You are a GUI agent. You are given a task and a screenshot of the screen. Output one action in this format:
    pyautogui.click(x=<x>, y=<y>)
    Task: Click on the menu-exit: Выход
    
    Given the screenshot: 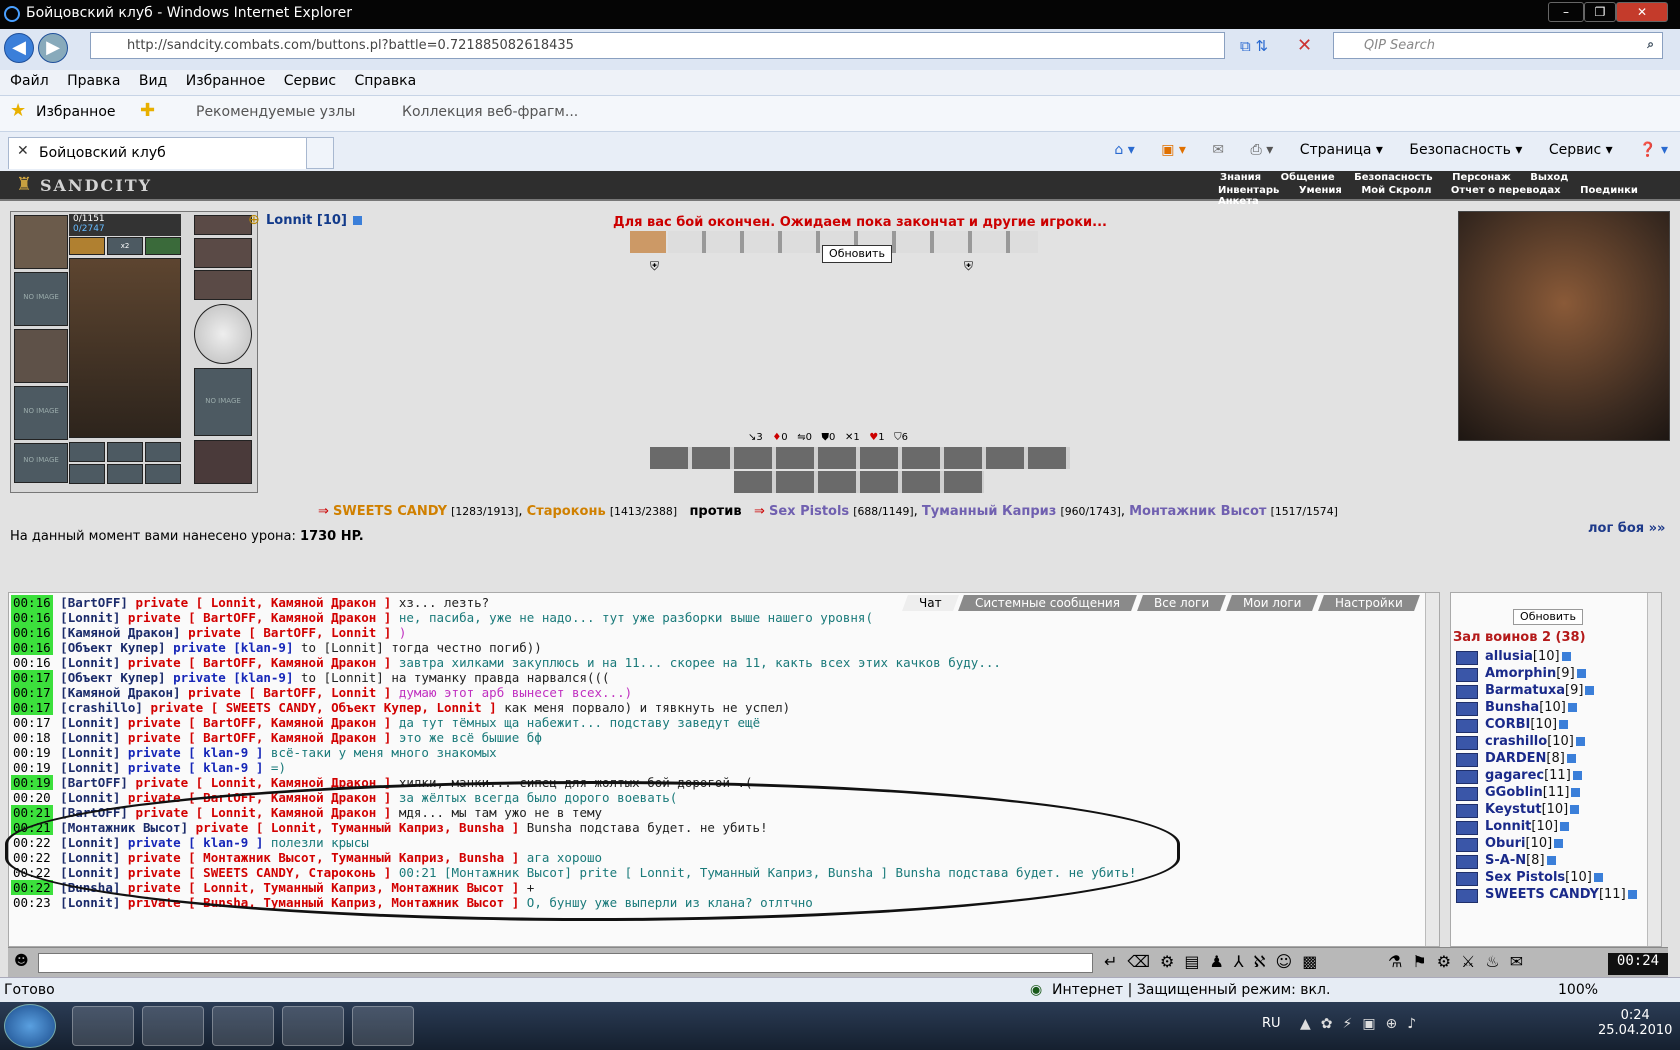 What is the action you would take?
    pyautogui.click(x=1549, y=177)
    